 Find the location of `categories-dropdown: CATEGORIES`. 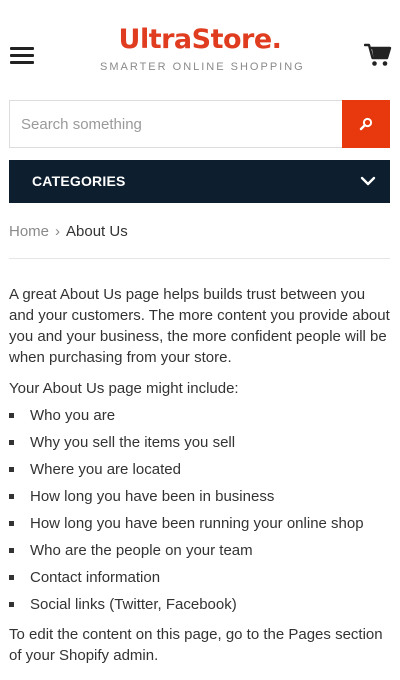

categories-dropdown: CATEGORIES is located at coordinates (199, 181).